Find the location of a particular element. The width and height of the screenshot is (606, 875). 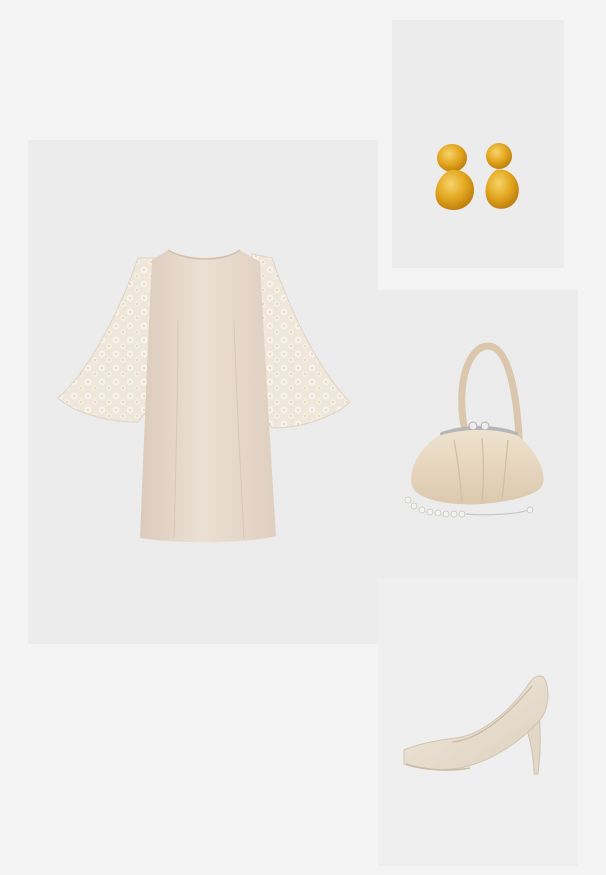

earrings-icon is located at coordinates (477, 176).